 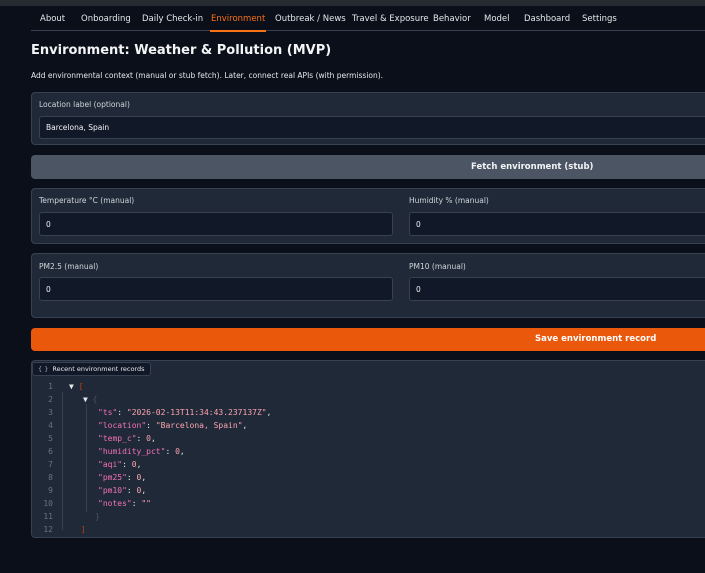 What do you see at coordinates (216, 289) in the screenshot?
I see `pm25-input: 0` at bounding box center [216, 289].